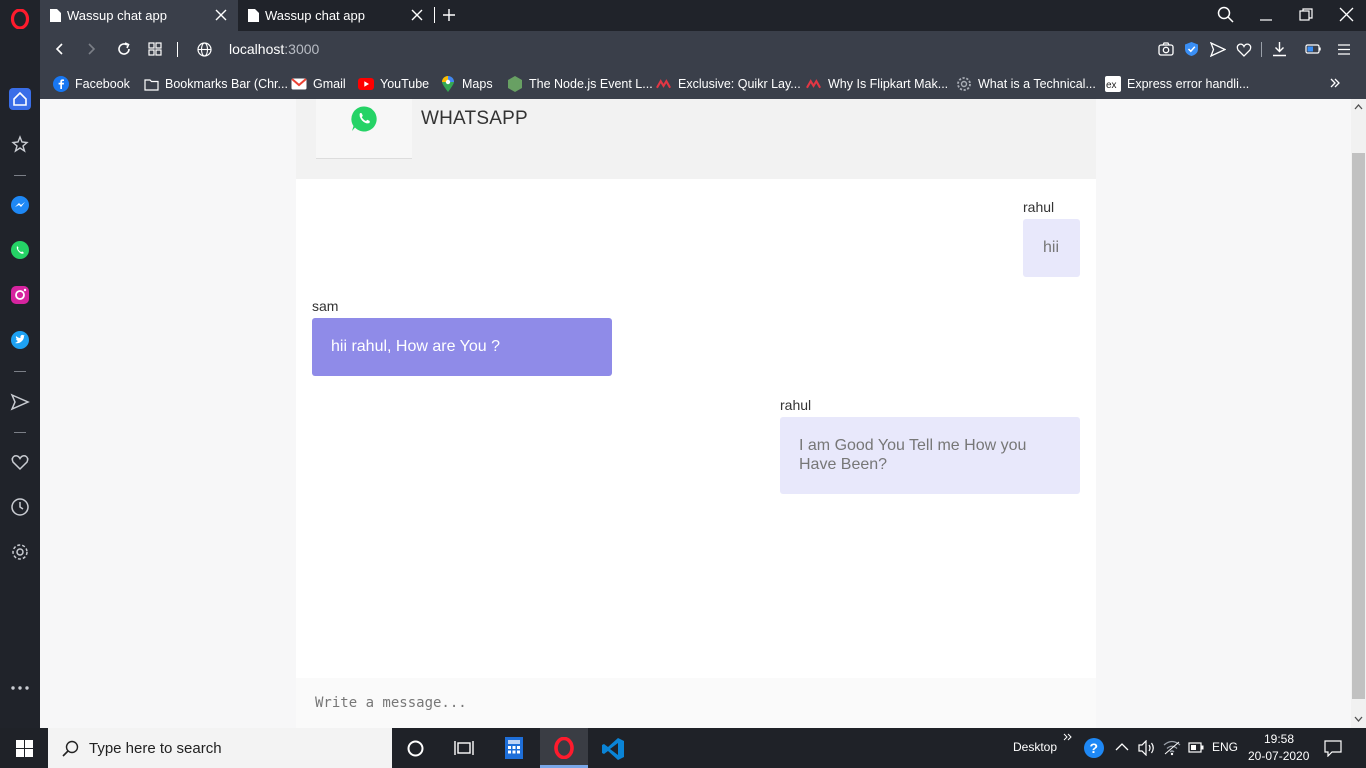 Image resolution: width=1366 pixels, height=768 pixels. I want to click on input-language-indicator: ENG, so click(1225, 747).